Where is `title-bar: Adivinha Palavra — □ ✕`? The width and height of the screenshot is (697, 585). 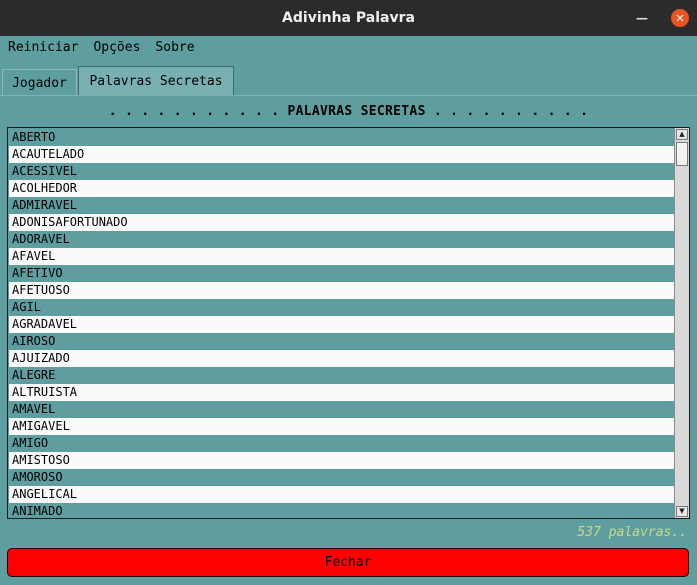 title-bar: Adivinha Palavra — □ ✕ is located at coordinates (348, 18).